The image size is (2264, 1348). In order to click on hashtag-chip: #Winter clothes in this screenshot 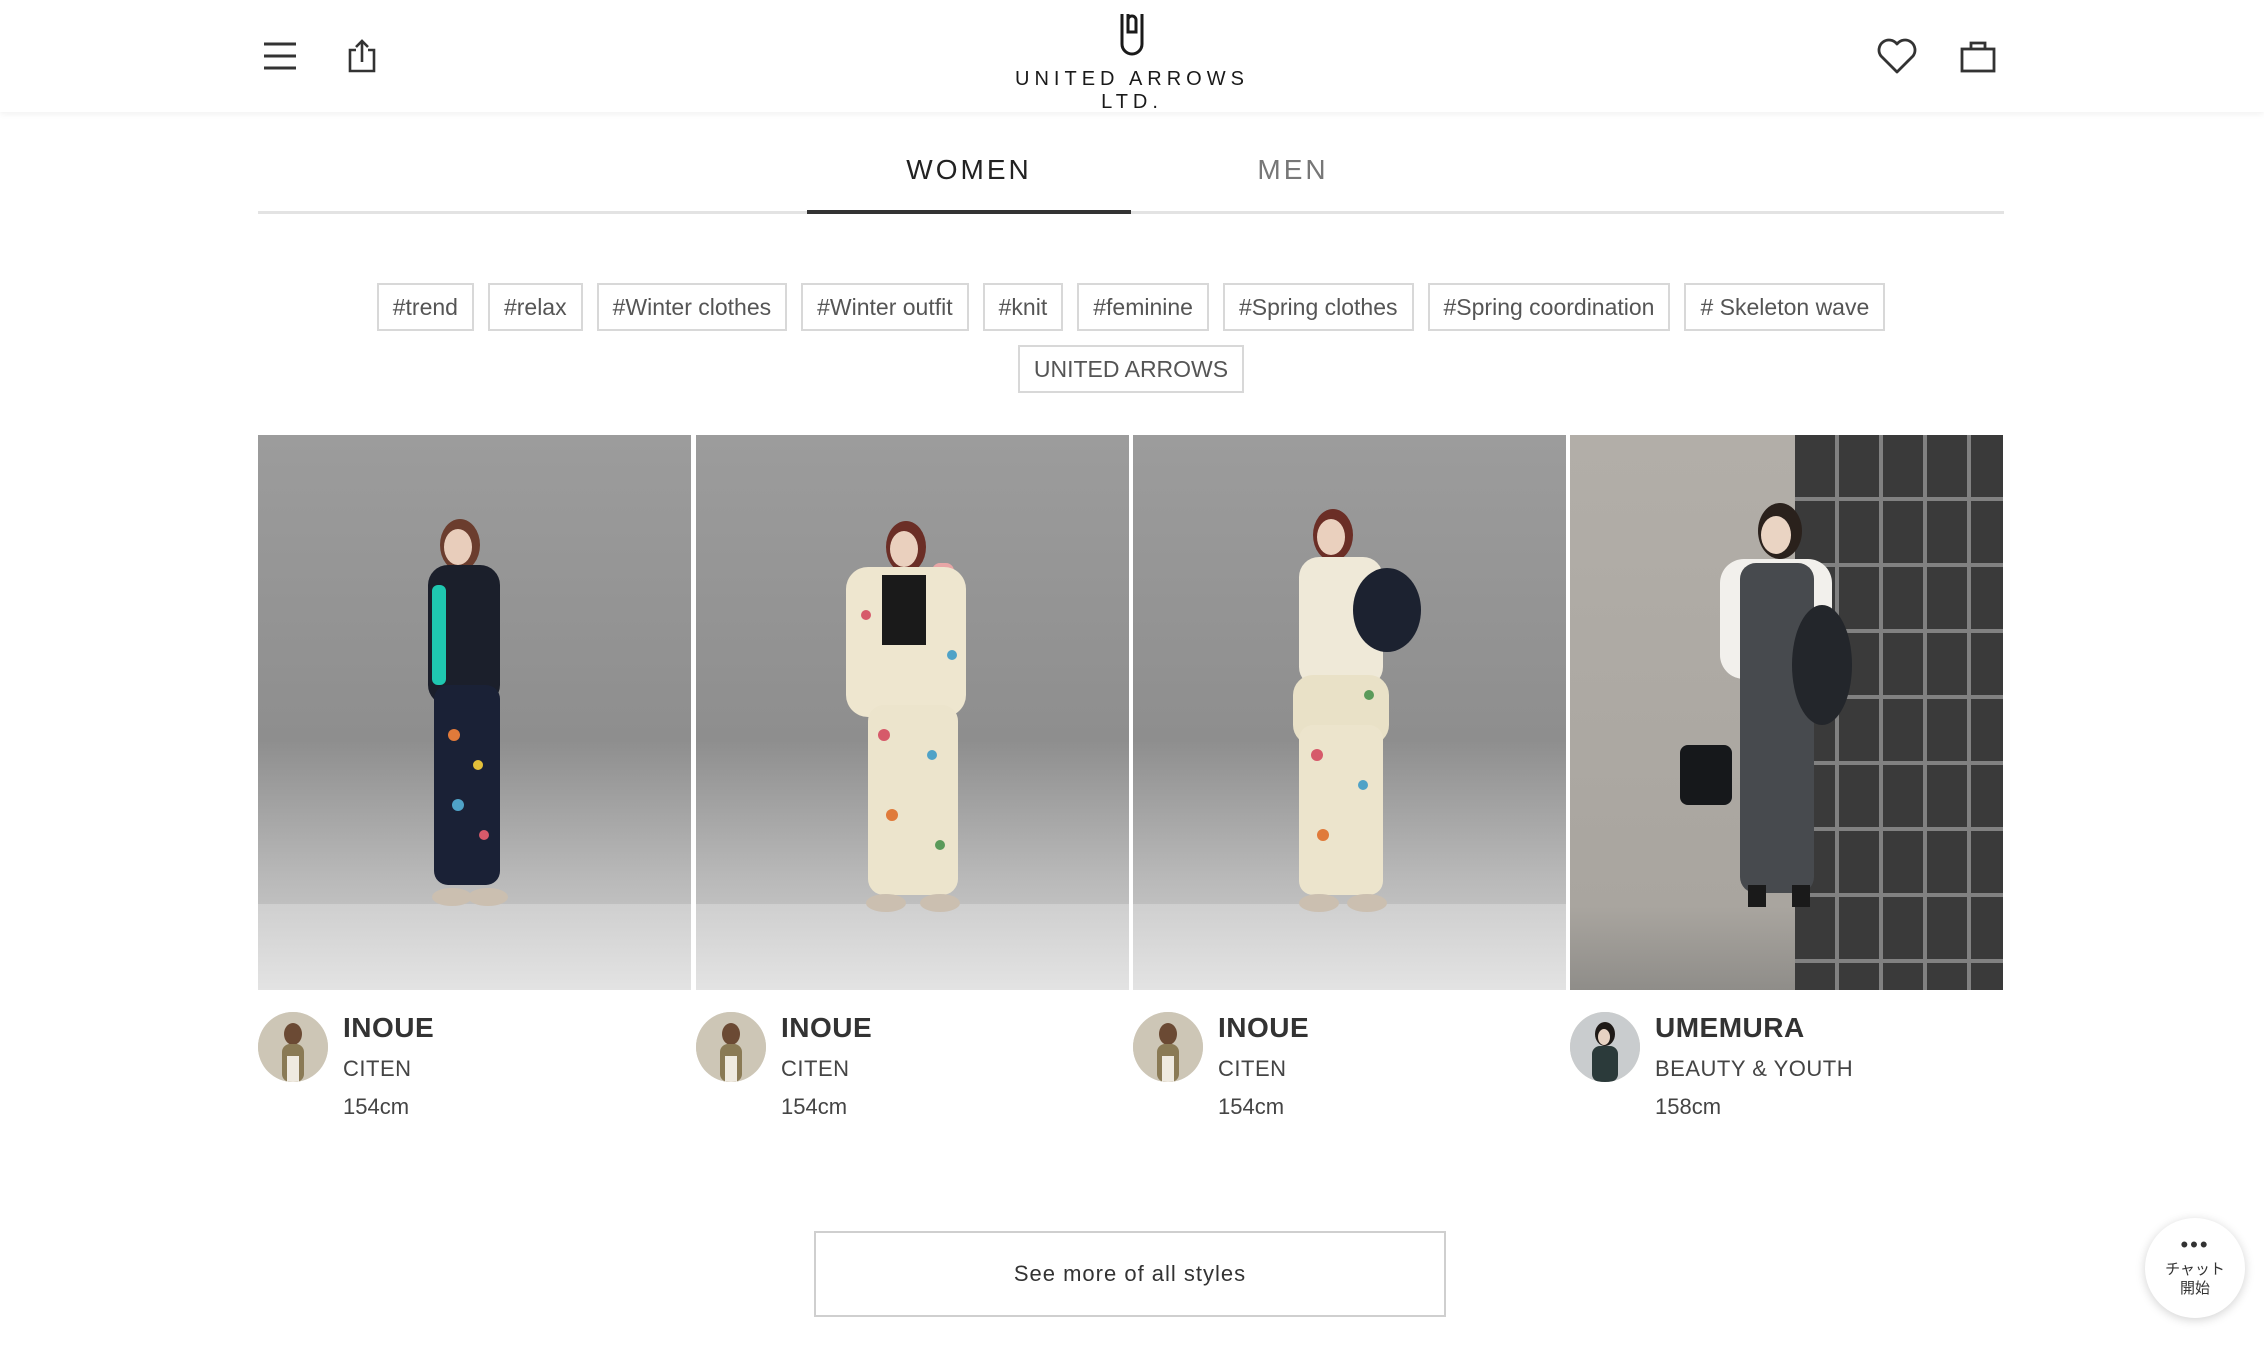, I will do `click(692, 307)`.